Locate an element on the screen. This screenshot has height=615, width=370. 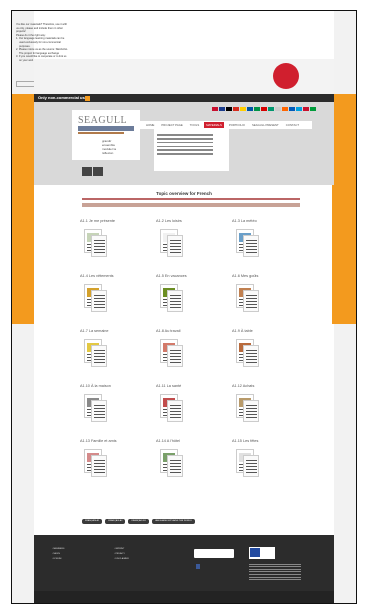
topic-card: A1.10 À la maison is located at coordinates (113, 414).